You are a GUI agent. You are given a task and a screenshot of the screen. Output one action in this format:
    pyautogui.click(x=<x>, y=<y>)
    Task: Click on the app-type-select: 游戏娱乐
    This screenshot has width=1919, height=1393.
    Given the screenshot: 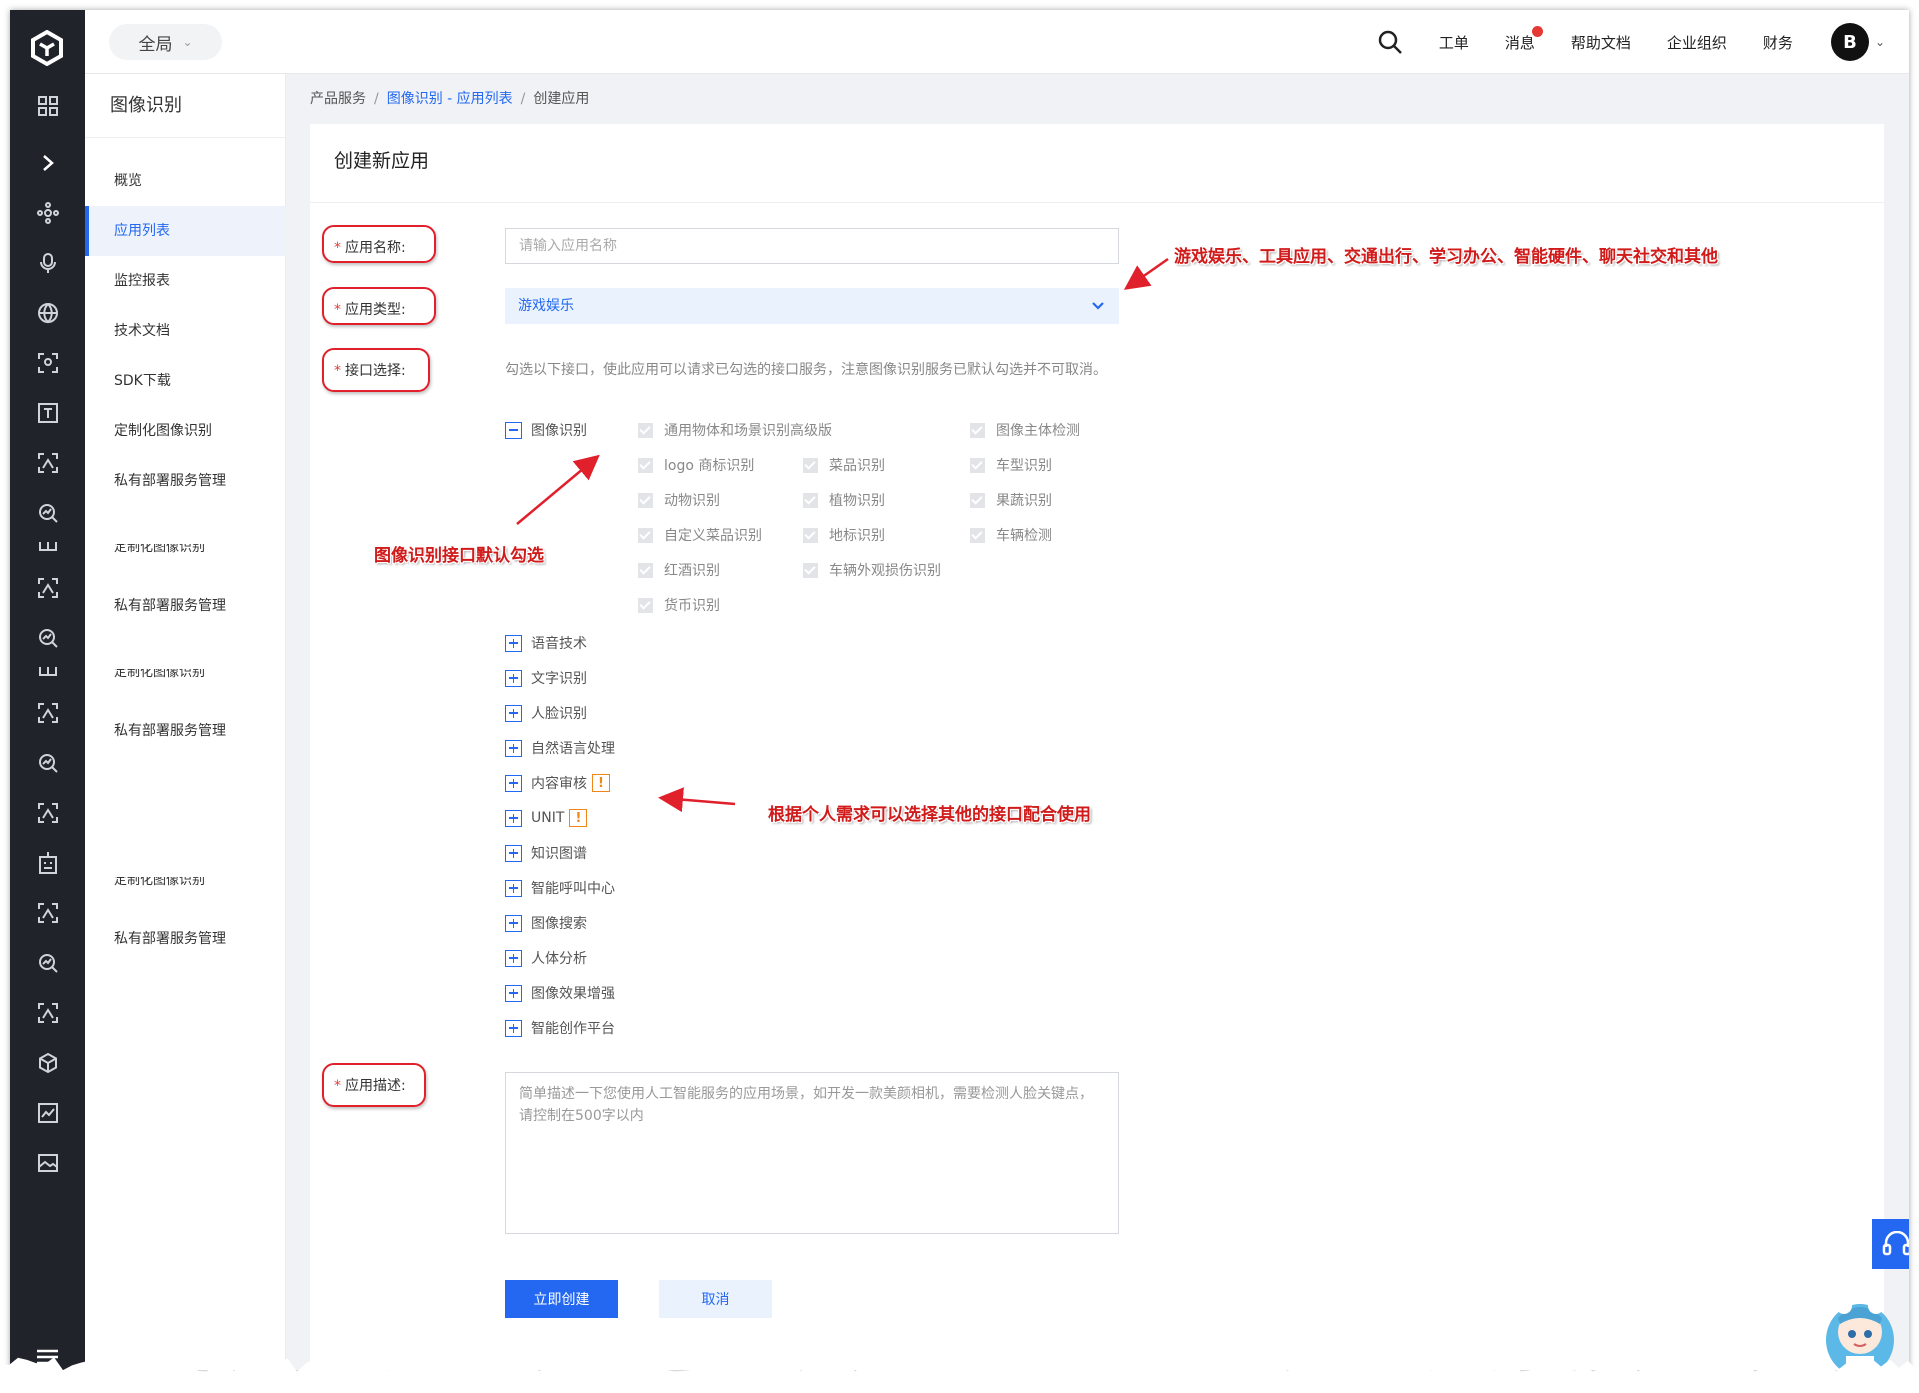 What is the action you would take?
    pyautogui.click(x=812, y=306)
    